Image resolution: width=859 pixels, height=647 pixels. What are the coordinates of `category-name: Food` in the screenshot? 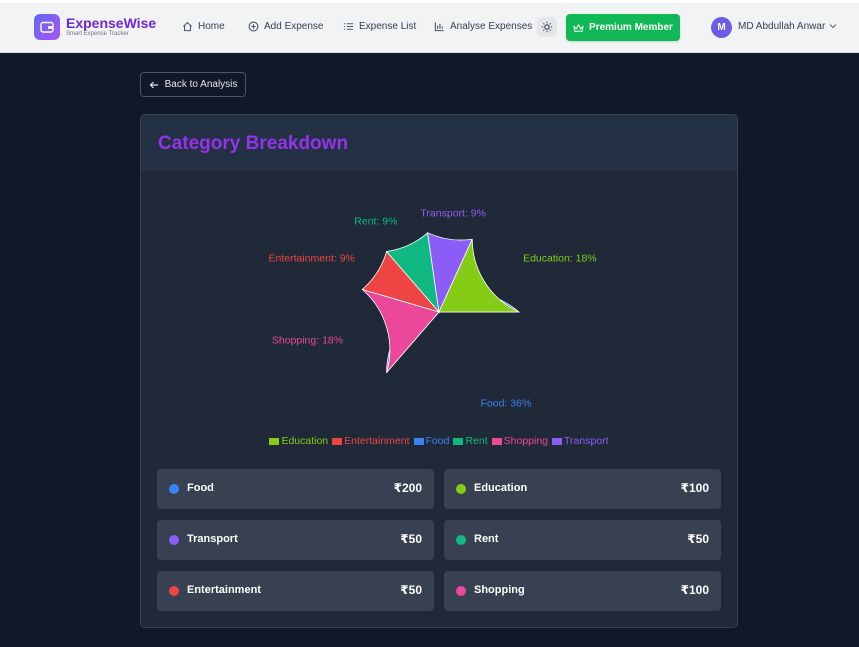 It's located at (200, 488).